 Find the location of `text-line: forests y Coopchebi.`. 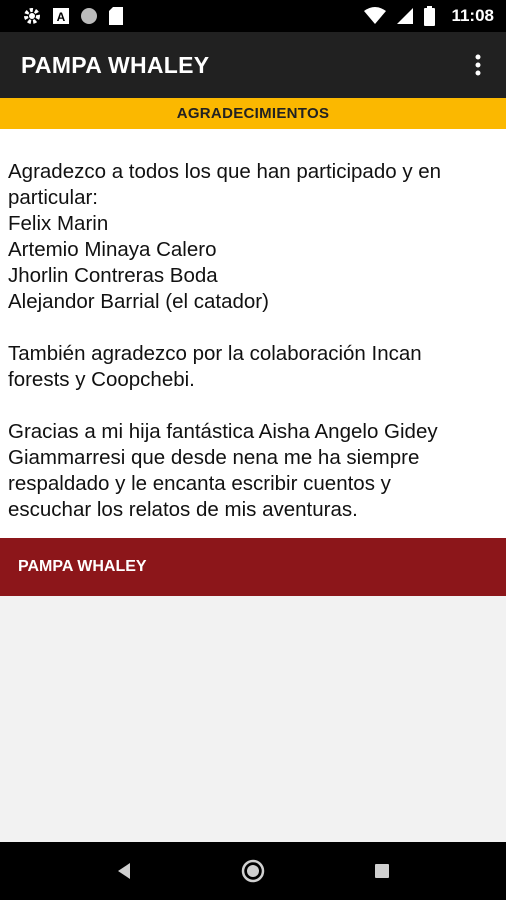

text-line: forests y Coopchebi. is located at coordinates (101, 379).